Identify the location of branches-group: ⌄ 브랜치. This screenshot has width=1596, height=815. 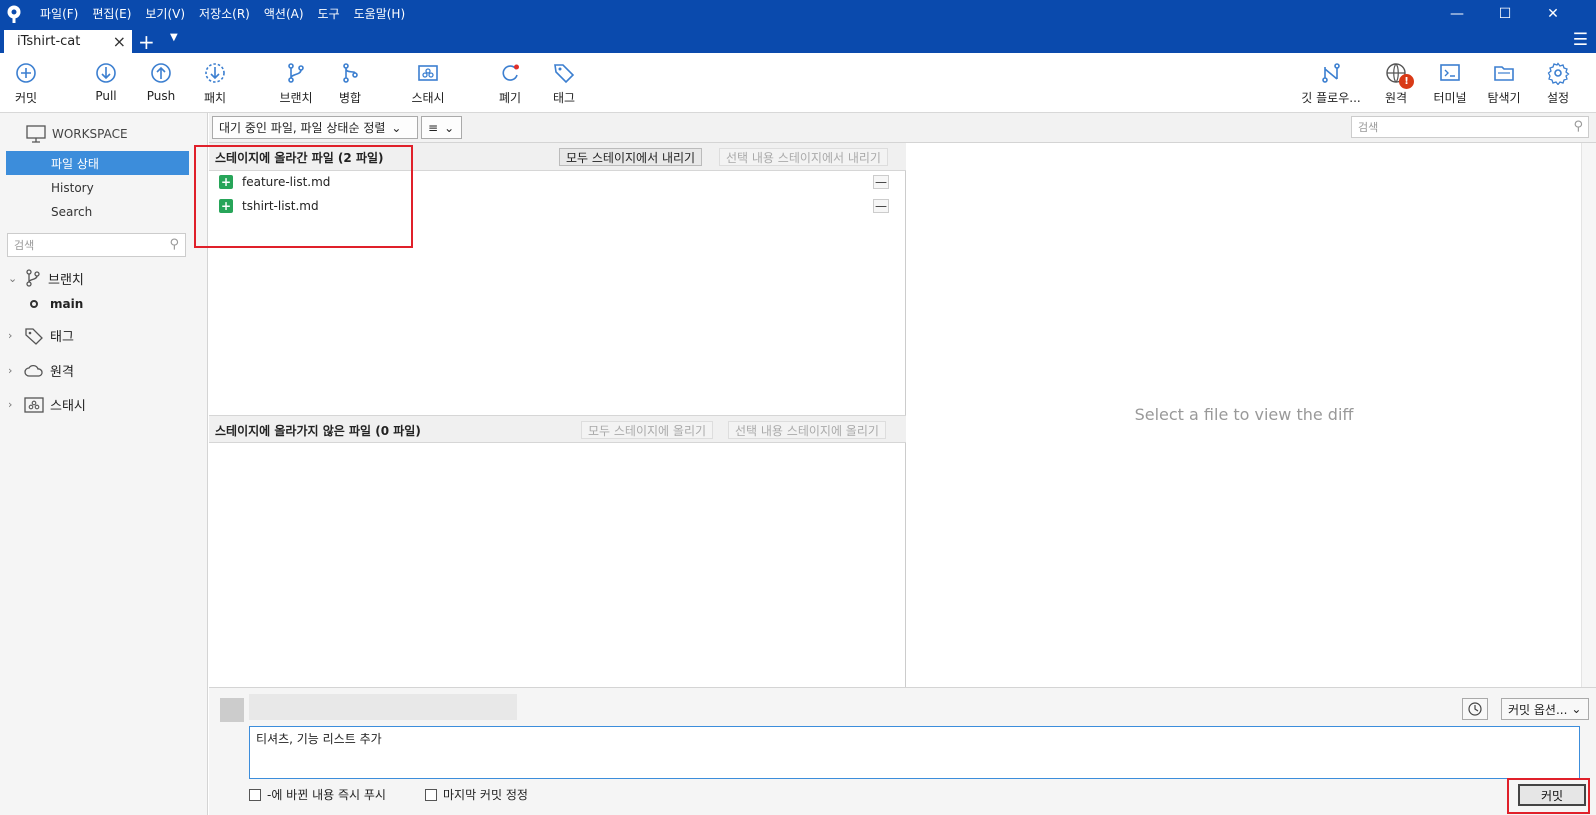
(46, 278).